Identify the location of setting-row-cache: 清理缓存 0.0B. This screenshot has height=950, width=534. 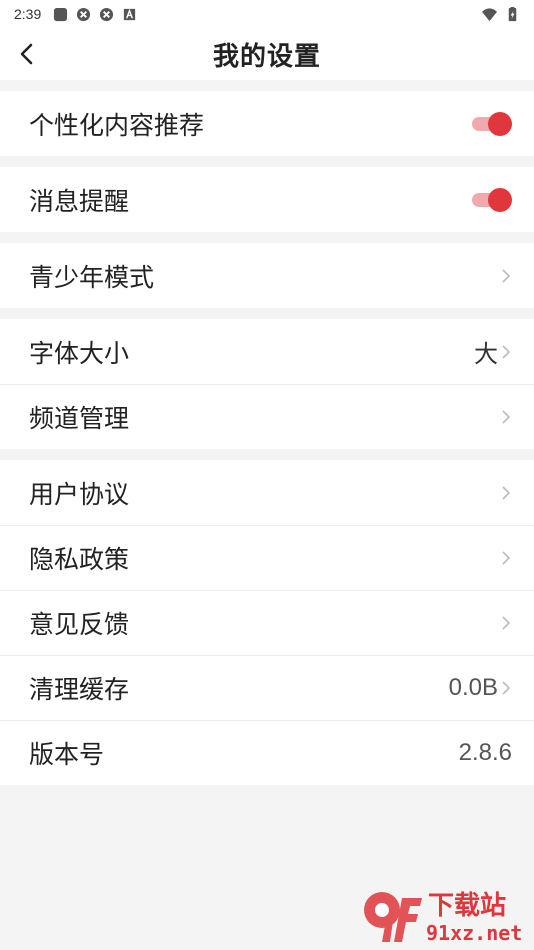
(267, 687).